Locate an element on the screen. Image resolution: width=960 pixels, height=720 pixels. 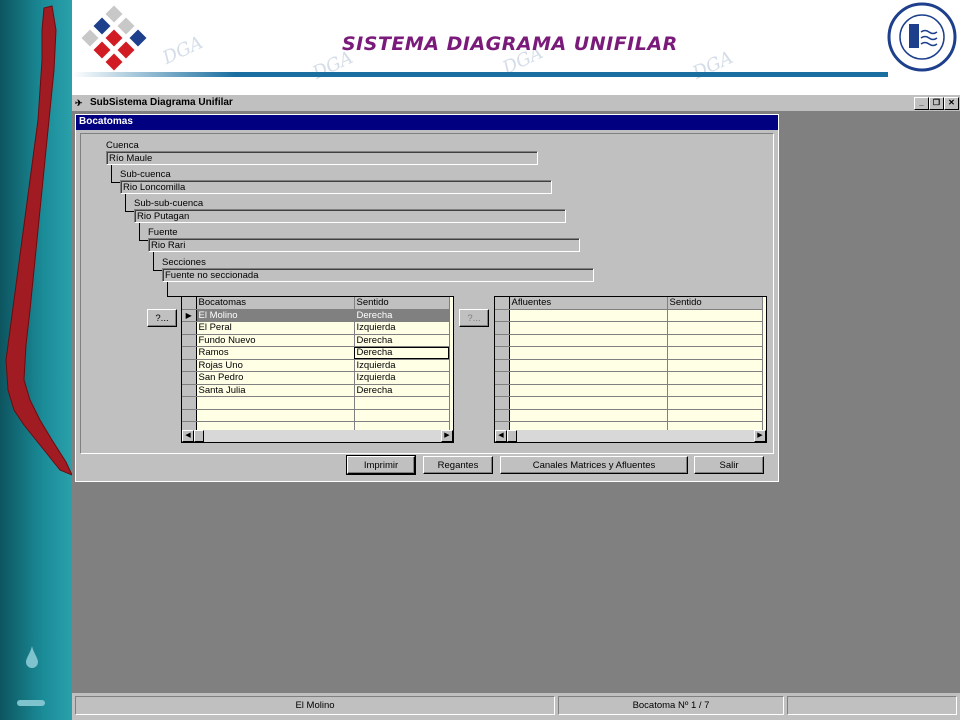
bocatomas-table-row: Ramos Derecha is located at coordinates (316, 353).